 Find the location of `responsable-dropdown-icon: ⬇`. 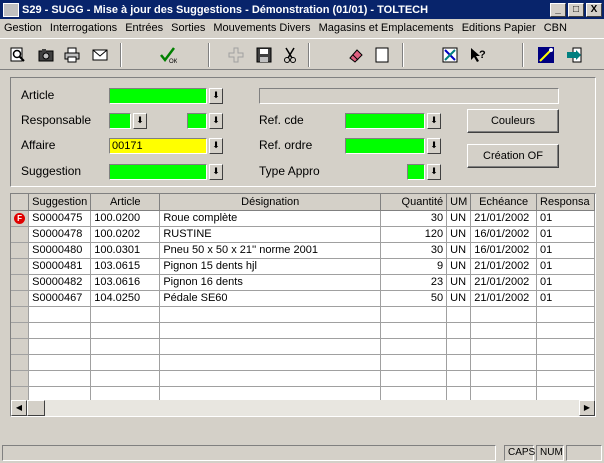

responsable-dropdown-icon: ⬇ is located at coordinates (140, 121).